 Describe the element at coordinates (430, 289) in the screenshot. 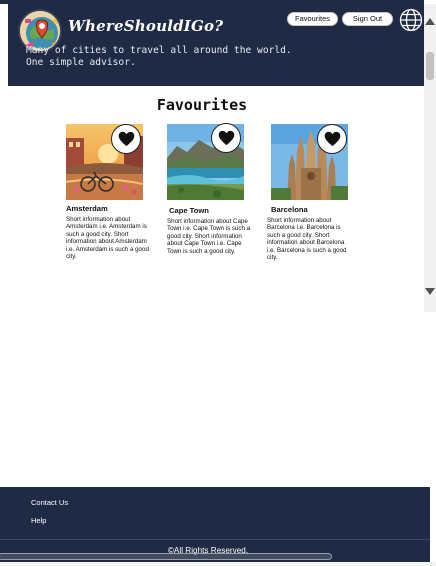

I see `scroll-down-arrow-icon` at that location.